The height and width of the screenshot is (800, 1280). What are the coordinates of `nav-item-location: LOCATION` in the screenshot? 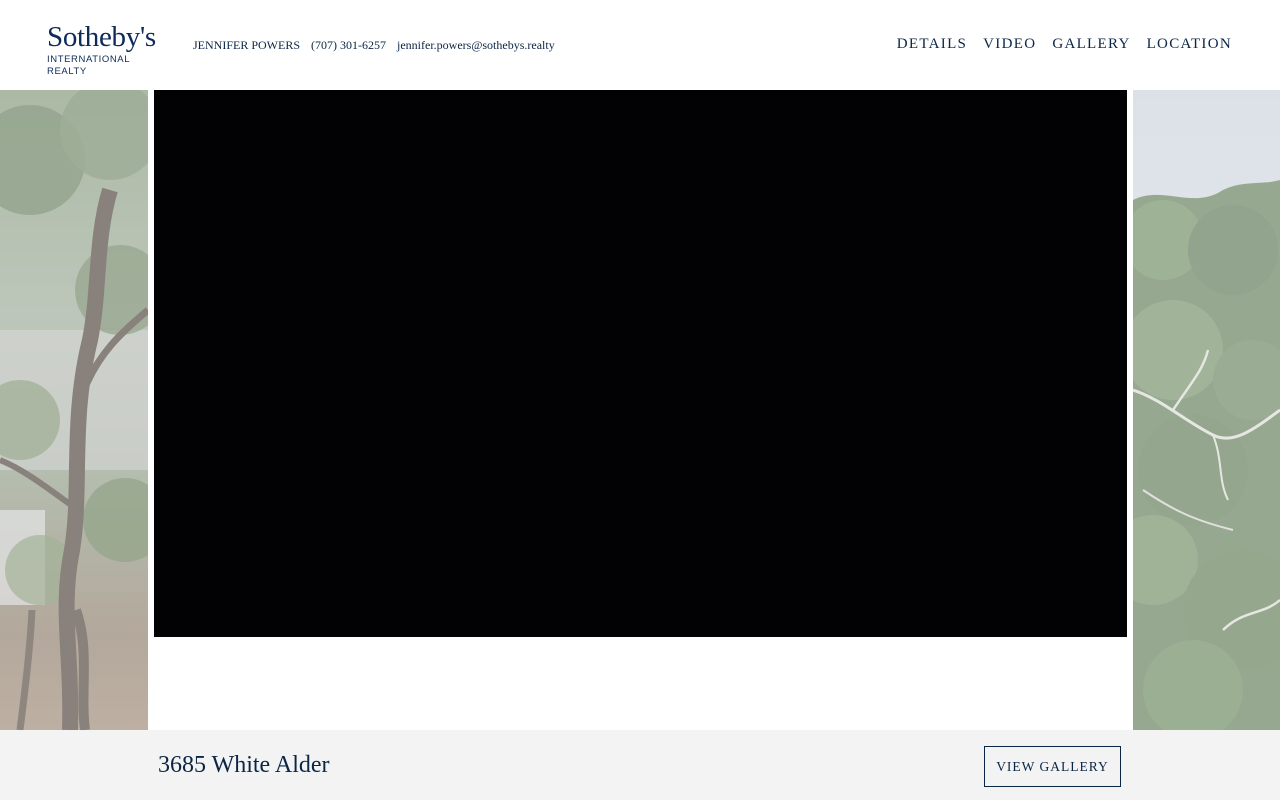 It's located at (1189, 44).